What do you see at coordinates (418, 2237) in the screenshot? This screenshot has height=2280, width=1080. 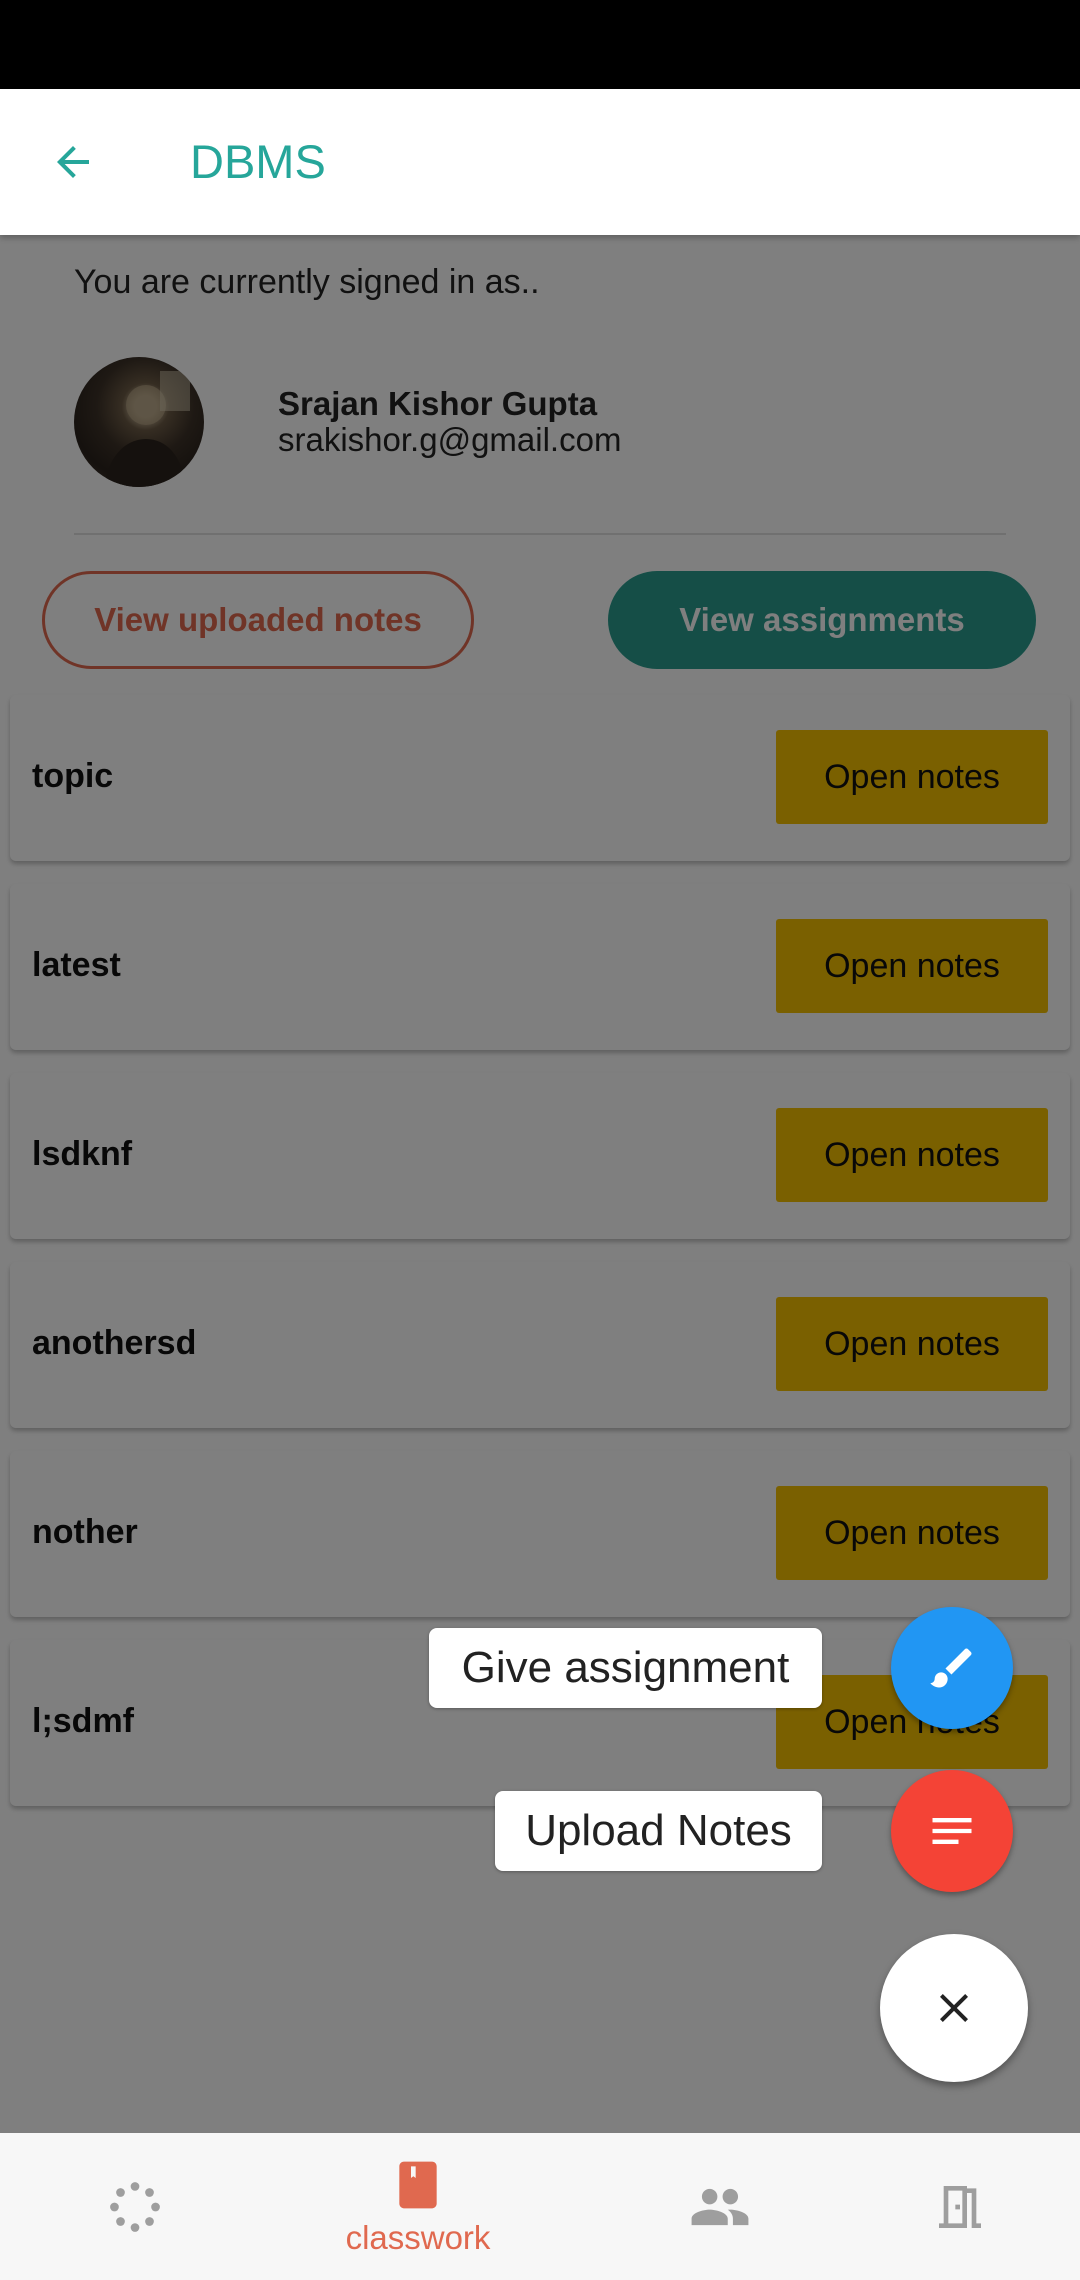 I see `nav-label-classwork: classwork` at bounding box center [418, 2237].